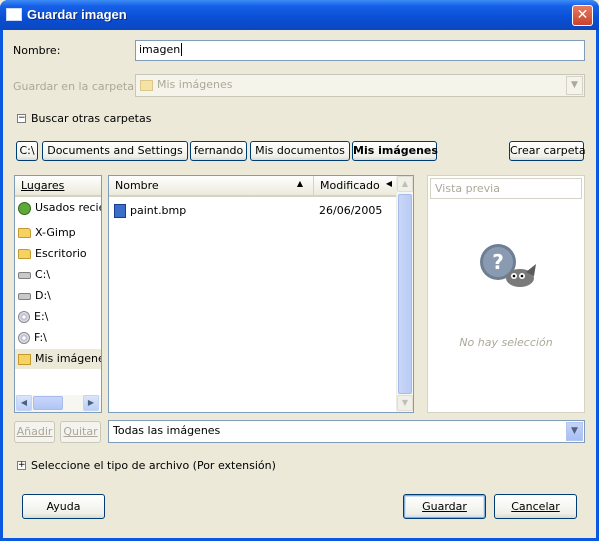 The height and width of the screenshot is (541, 599). What do you see at coordinates (77, 14) in the screenshot?
I see `window-title: Guardar imagen` at bounding box center [77, 14].